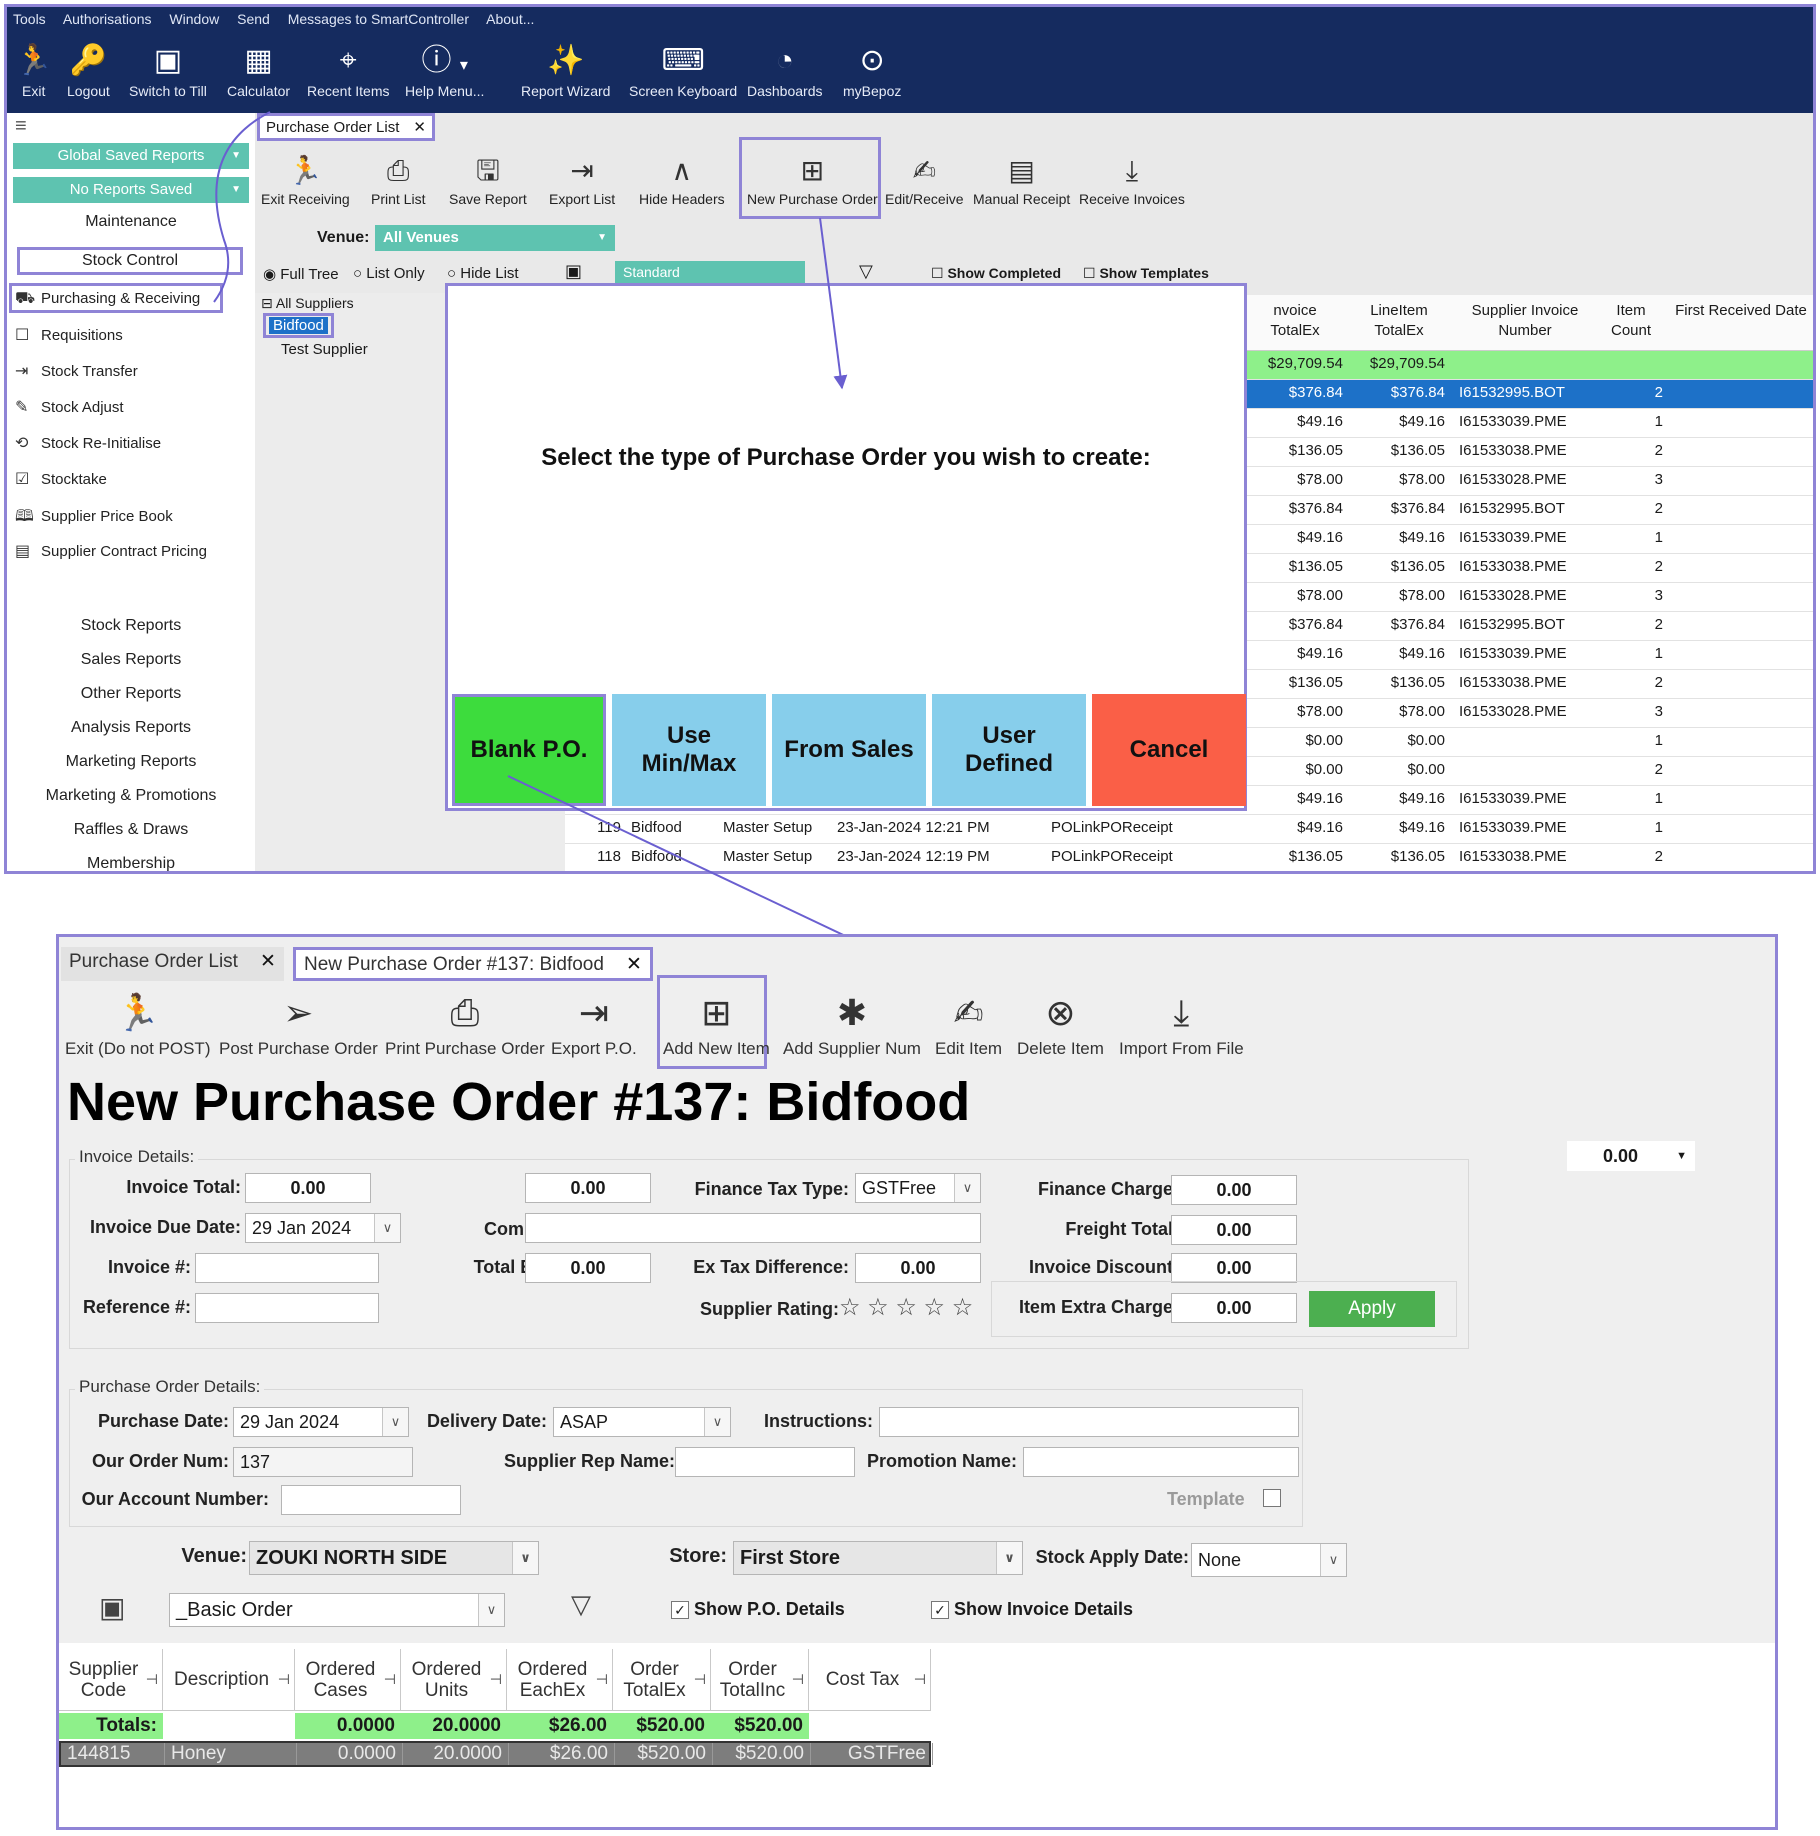  Describe the element at coordinates (852, 1012) in the screenshot. I see `asterisk-icon: ✱` at that location.